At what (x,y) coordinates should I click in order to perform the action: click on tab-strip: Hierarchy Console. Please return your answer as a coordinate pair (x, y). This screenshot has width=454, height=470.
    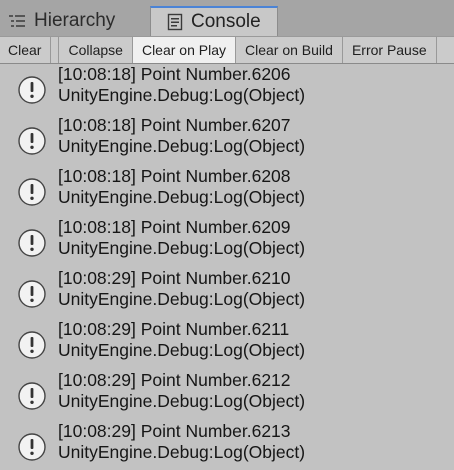
    Looking at the image, I should click on (227, 18).